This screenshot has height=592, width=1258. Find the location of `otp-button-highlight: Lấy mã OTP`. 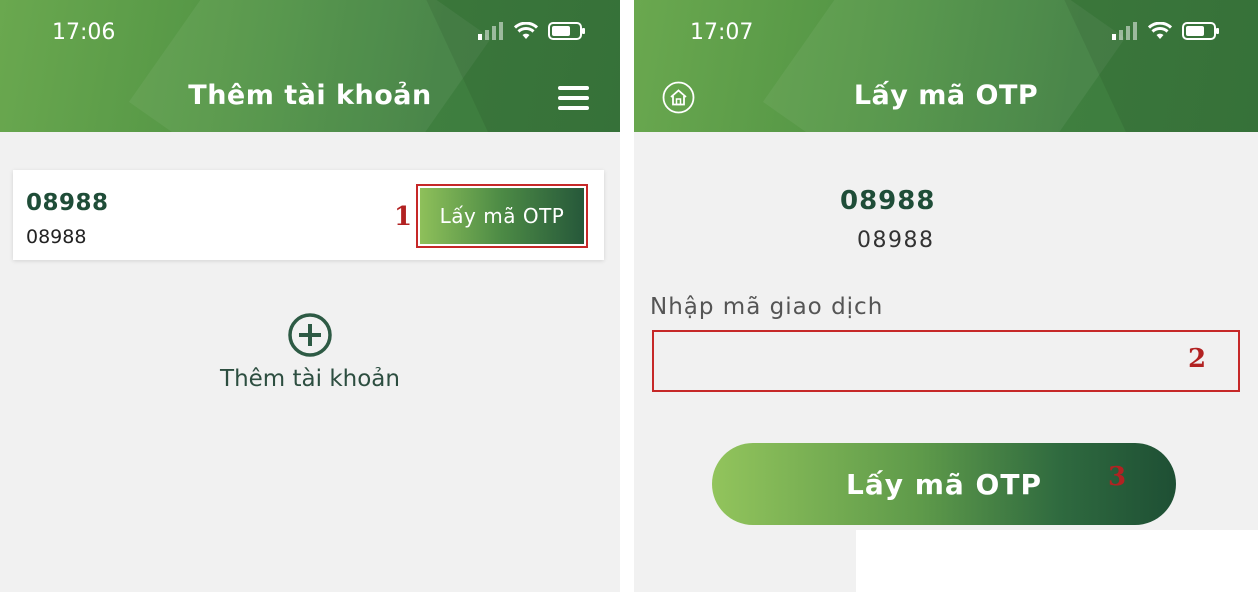

otp-button-highlight: Lấy mã OTP is located at coordinates (502, 216).